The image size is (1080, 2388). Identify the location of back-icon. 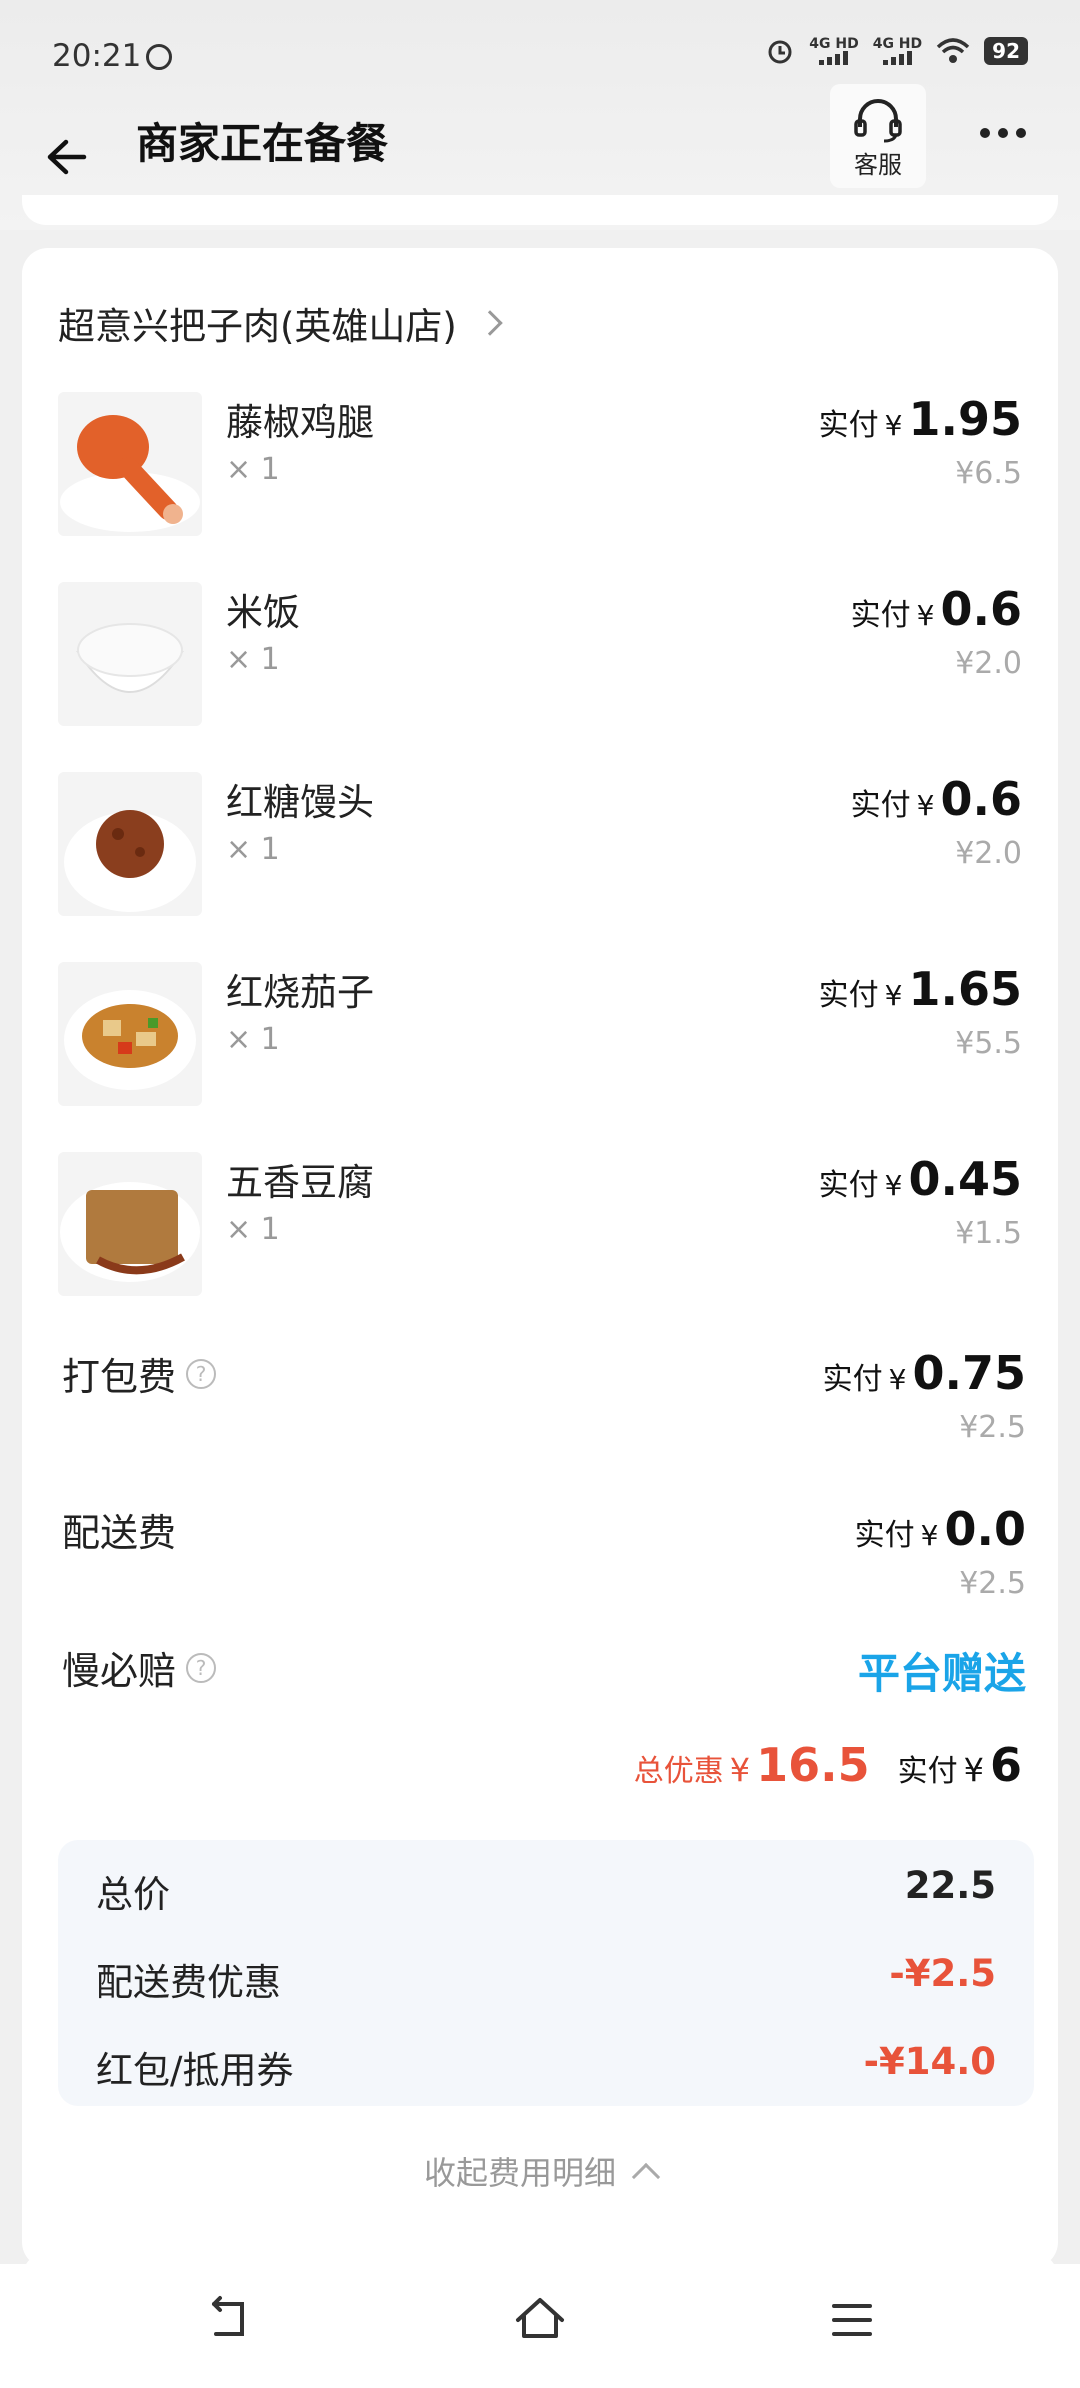
(228, 2320).